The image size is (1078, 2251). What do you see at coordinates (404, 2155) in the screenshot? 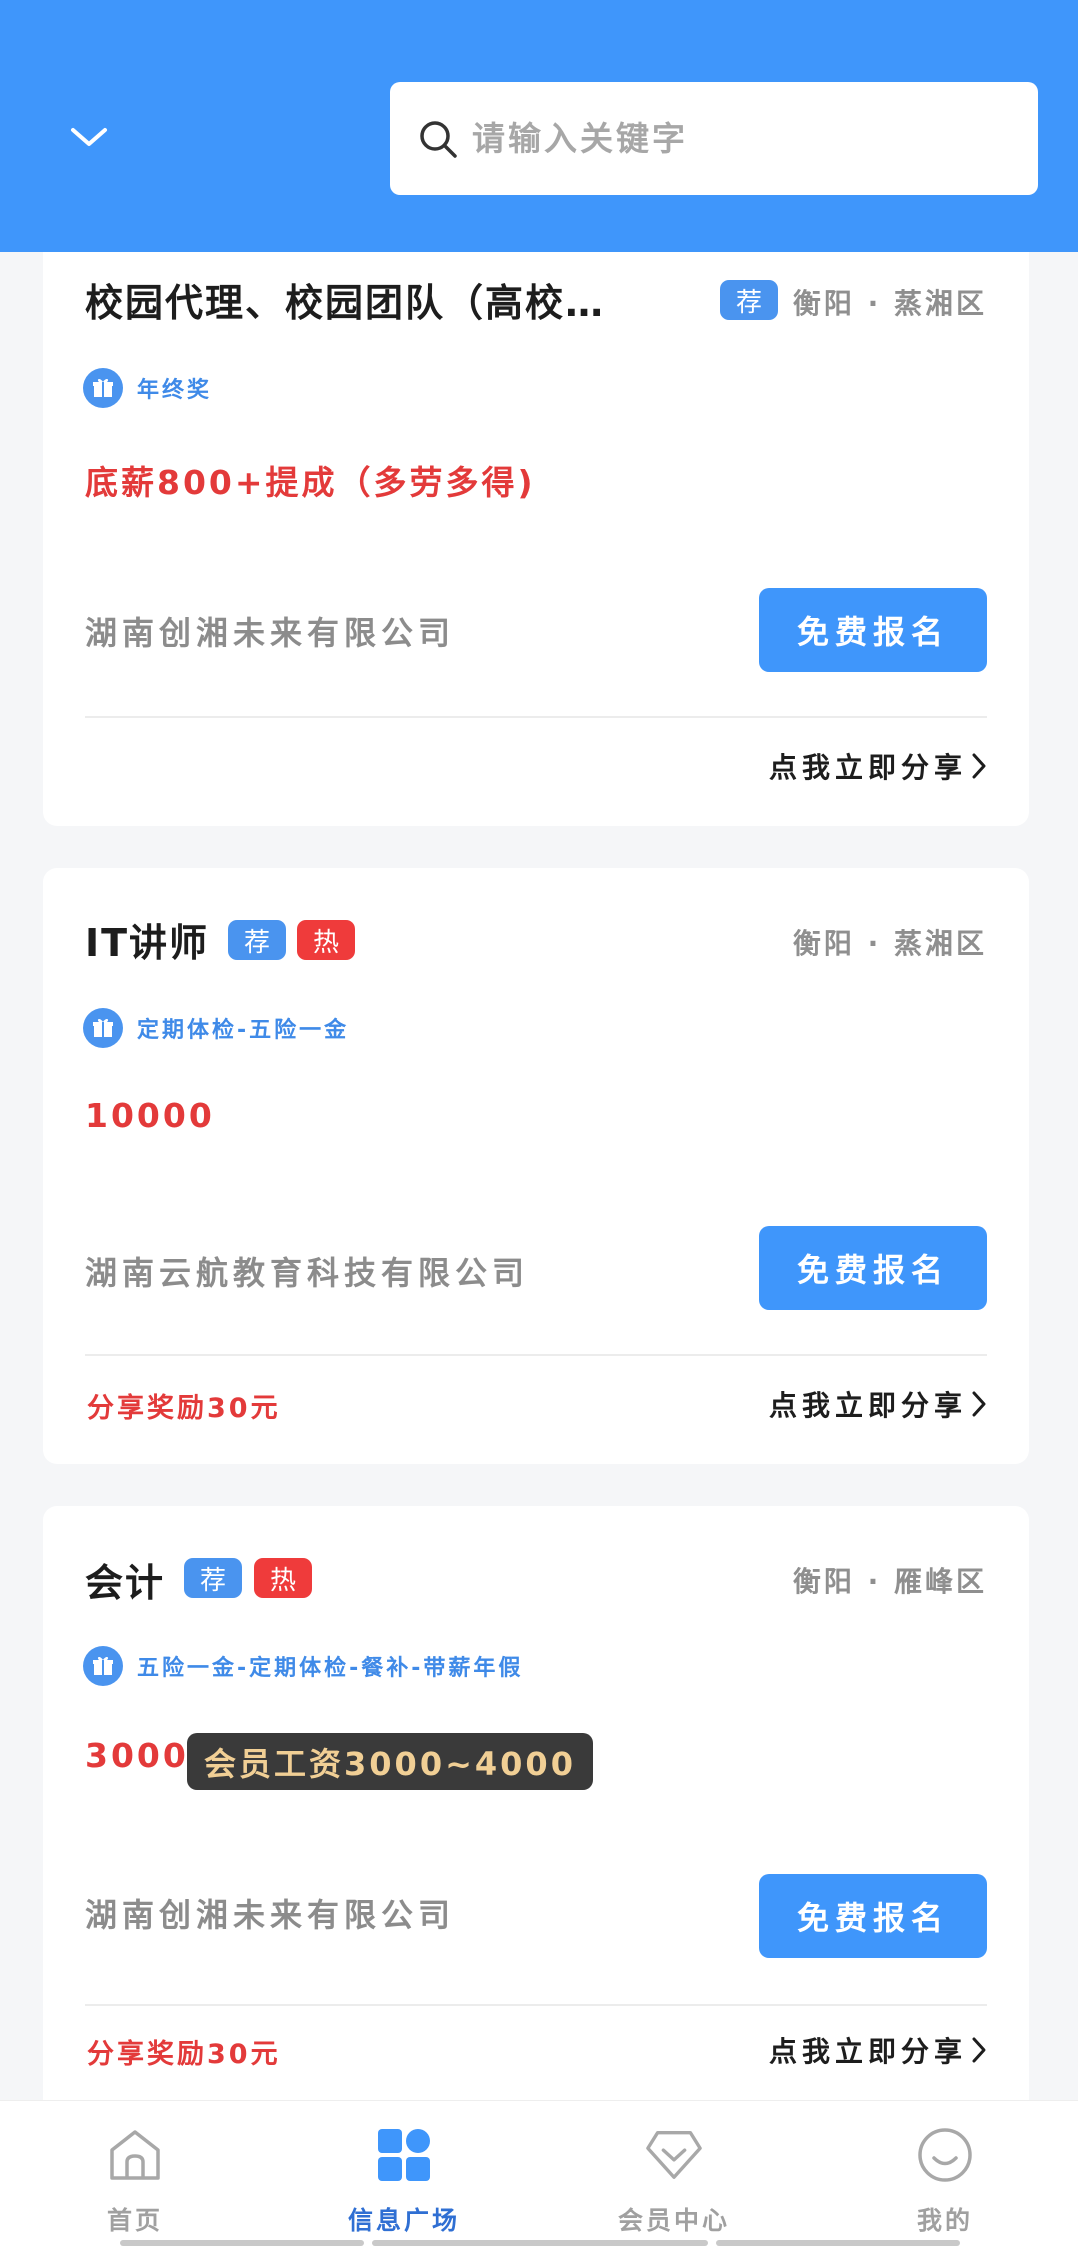
I see `grid-icon` at bounding box center [404, 2155].